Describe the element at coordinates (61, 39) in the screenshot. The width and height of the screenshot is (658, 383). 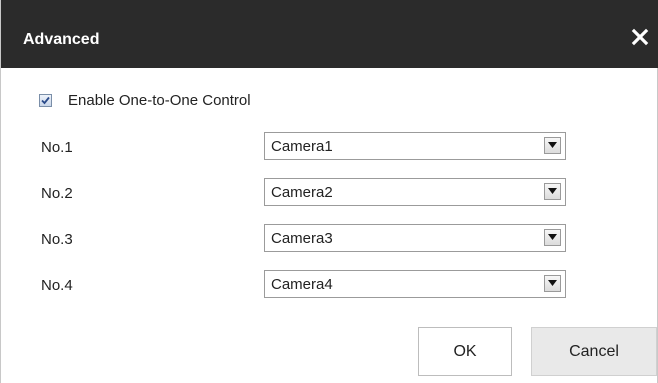
I see `dialog-title: Advanced` at that location.